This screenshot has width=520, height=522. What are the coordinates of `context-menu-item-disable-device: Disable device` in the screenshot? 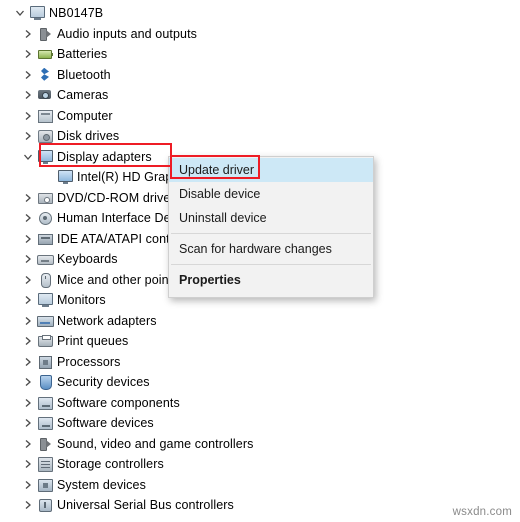 It's located at (271, 194).